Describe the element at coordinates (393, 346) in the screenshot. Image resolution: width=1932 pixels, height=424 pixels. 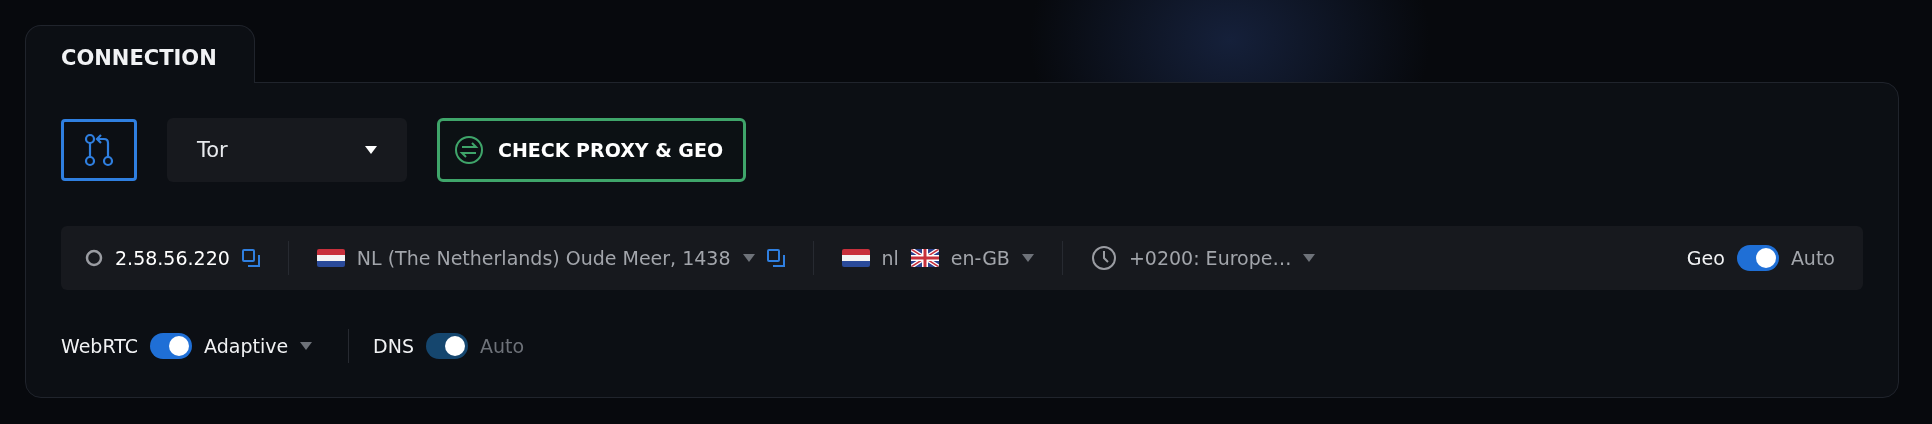
I see `option-label: DNS` at that location.